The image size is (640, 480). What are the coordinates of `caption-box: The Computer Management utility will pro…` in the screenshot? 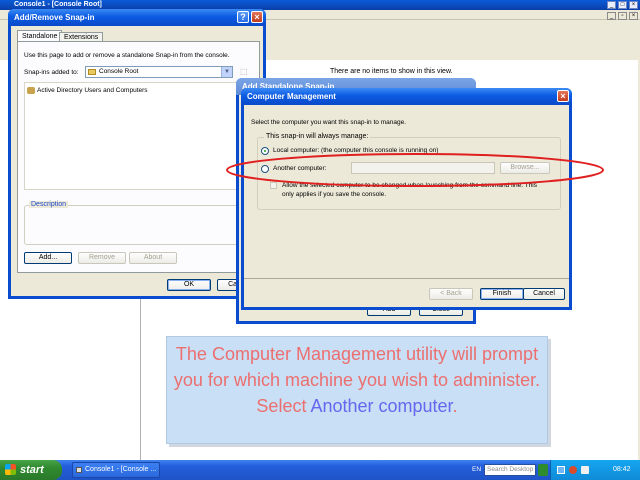 It's located at (357, 390).